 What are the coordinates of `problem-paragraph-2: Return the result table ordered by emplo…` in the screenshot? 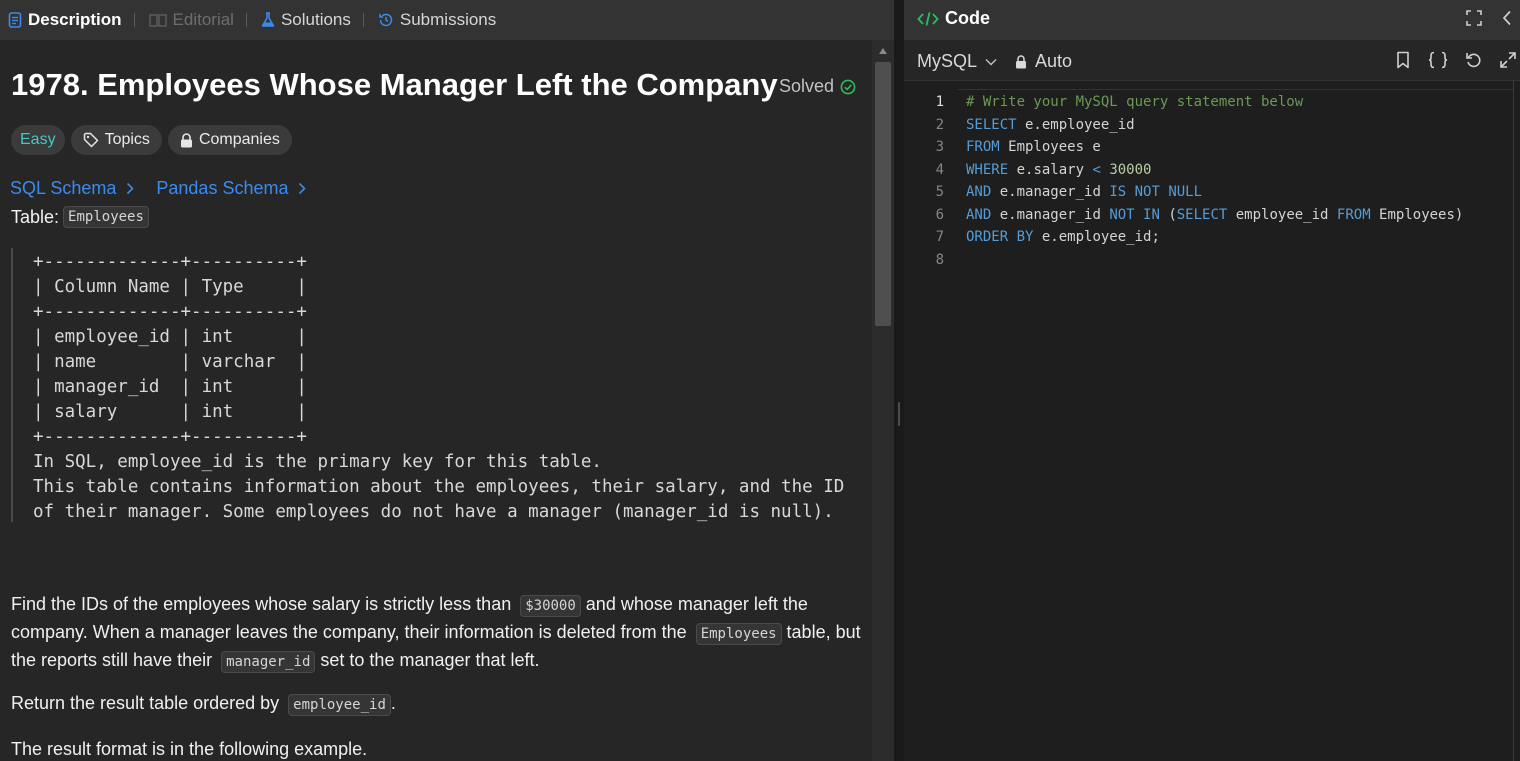 It's located at (436, 704).